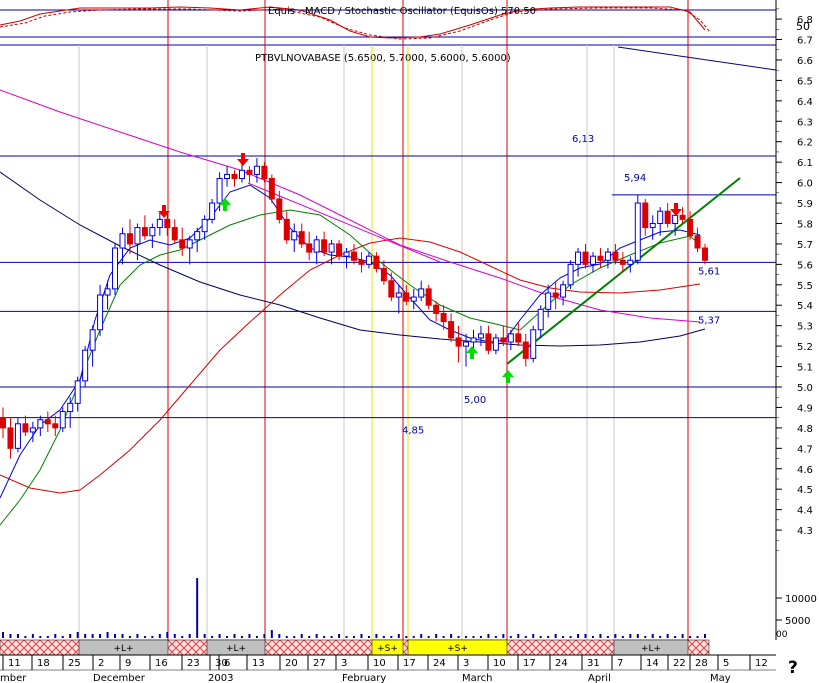 The height and width of the screenshot is (683, 819). What do you see at coordinates (709, 271) in the screenshot?
I see `horizontal-level-label: 5,61` at bounding box center [709, 271].